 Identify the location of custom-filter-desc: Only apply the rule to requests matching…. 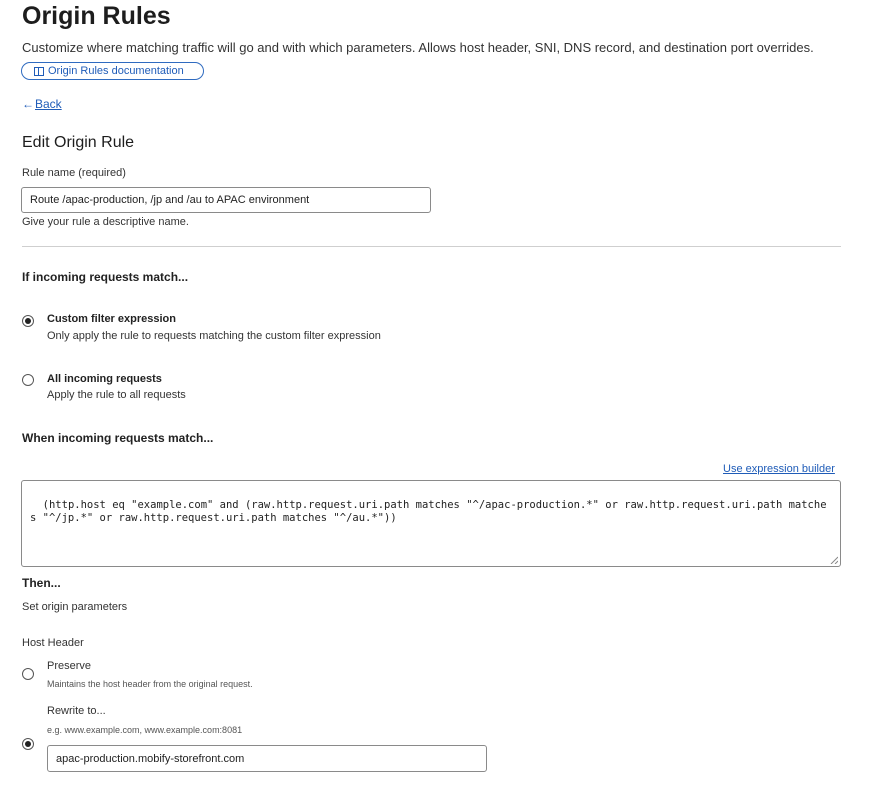
(214, 336).